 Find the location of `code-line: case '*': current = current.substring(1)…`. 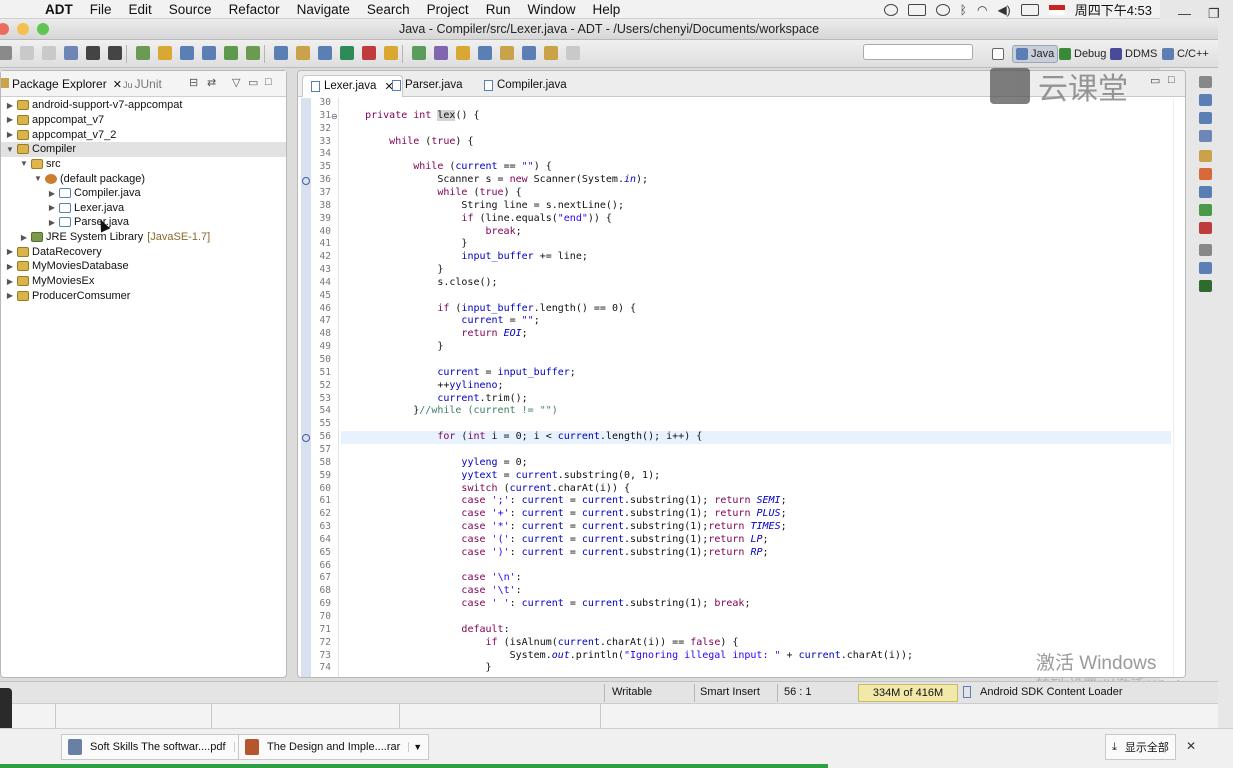

code-line: case '*': current = current.substring(1)… is located at coordinates (756, 527).